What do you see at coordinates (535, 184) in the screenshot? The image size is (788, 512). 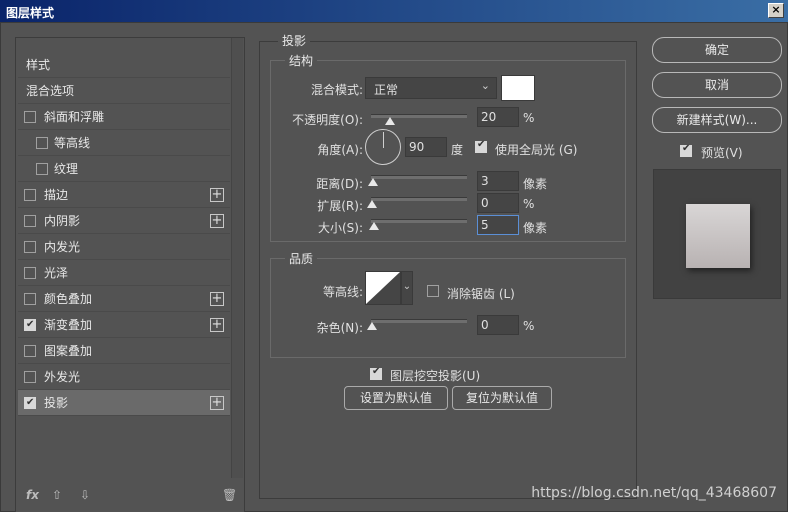 I see `distance-unit: 像素` at bounding box center [535, 184].